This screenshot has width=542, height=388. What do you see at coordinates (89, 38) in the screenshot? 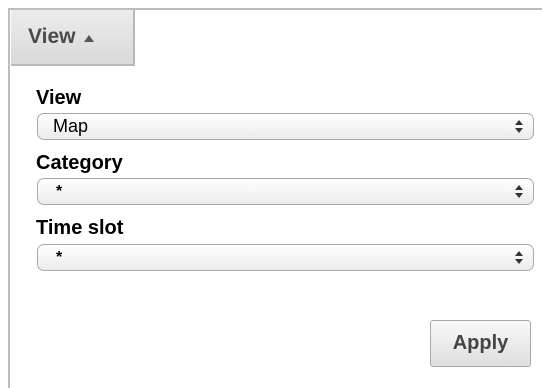
I see `caret-up-icon` at bounding box center [89, 38].